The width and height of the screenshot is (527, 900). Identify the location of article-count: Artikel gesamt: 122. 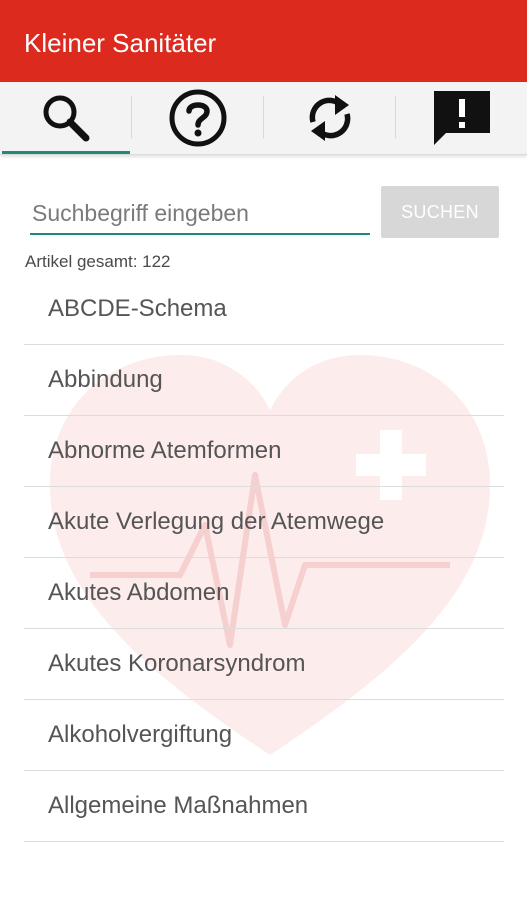
(98, 261).